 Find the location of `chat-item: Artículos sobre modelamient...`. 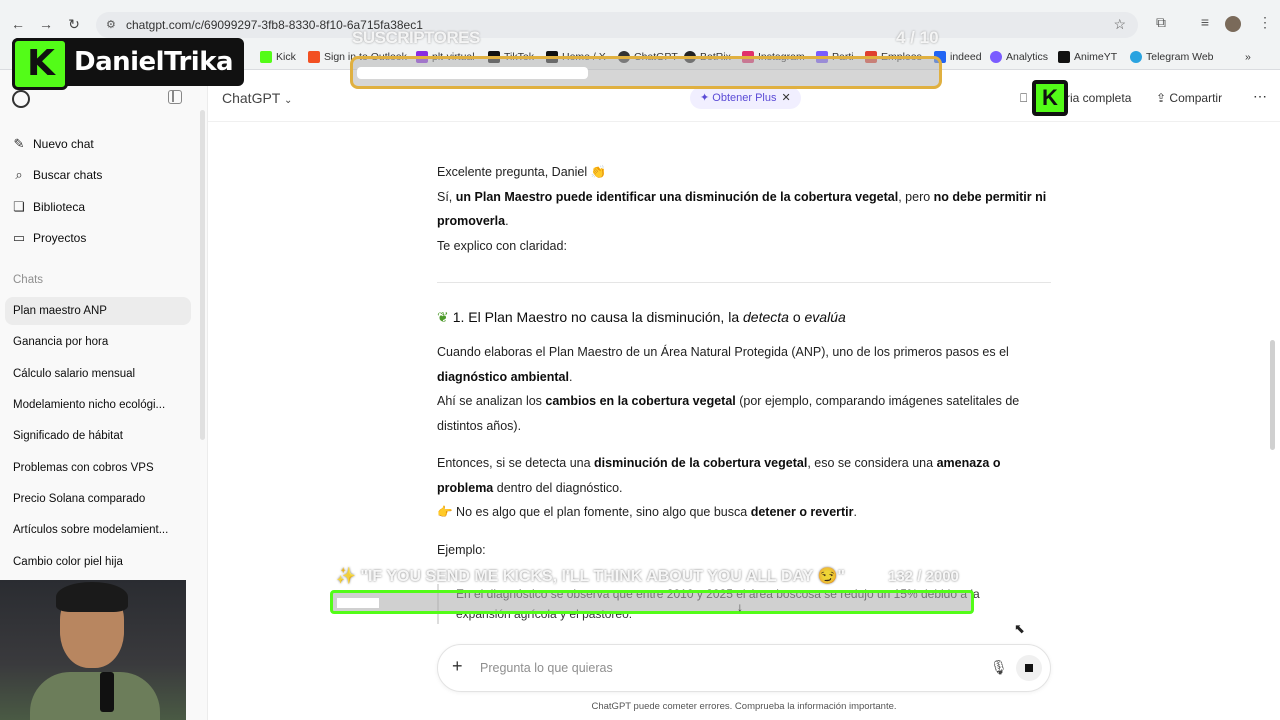

chat-item: Artículos sobre modelamient... is located at coordinates (98, 530).